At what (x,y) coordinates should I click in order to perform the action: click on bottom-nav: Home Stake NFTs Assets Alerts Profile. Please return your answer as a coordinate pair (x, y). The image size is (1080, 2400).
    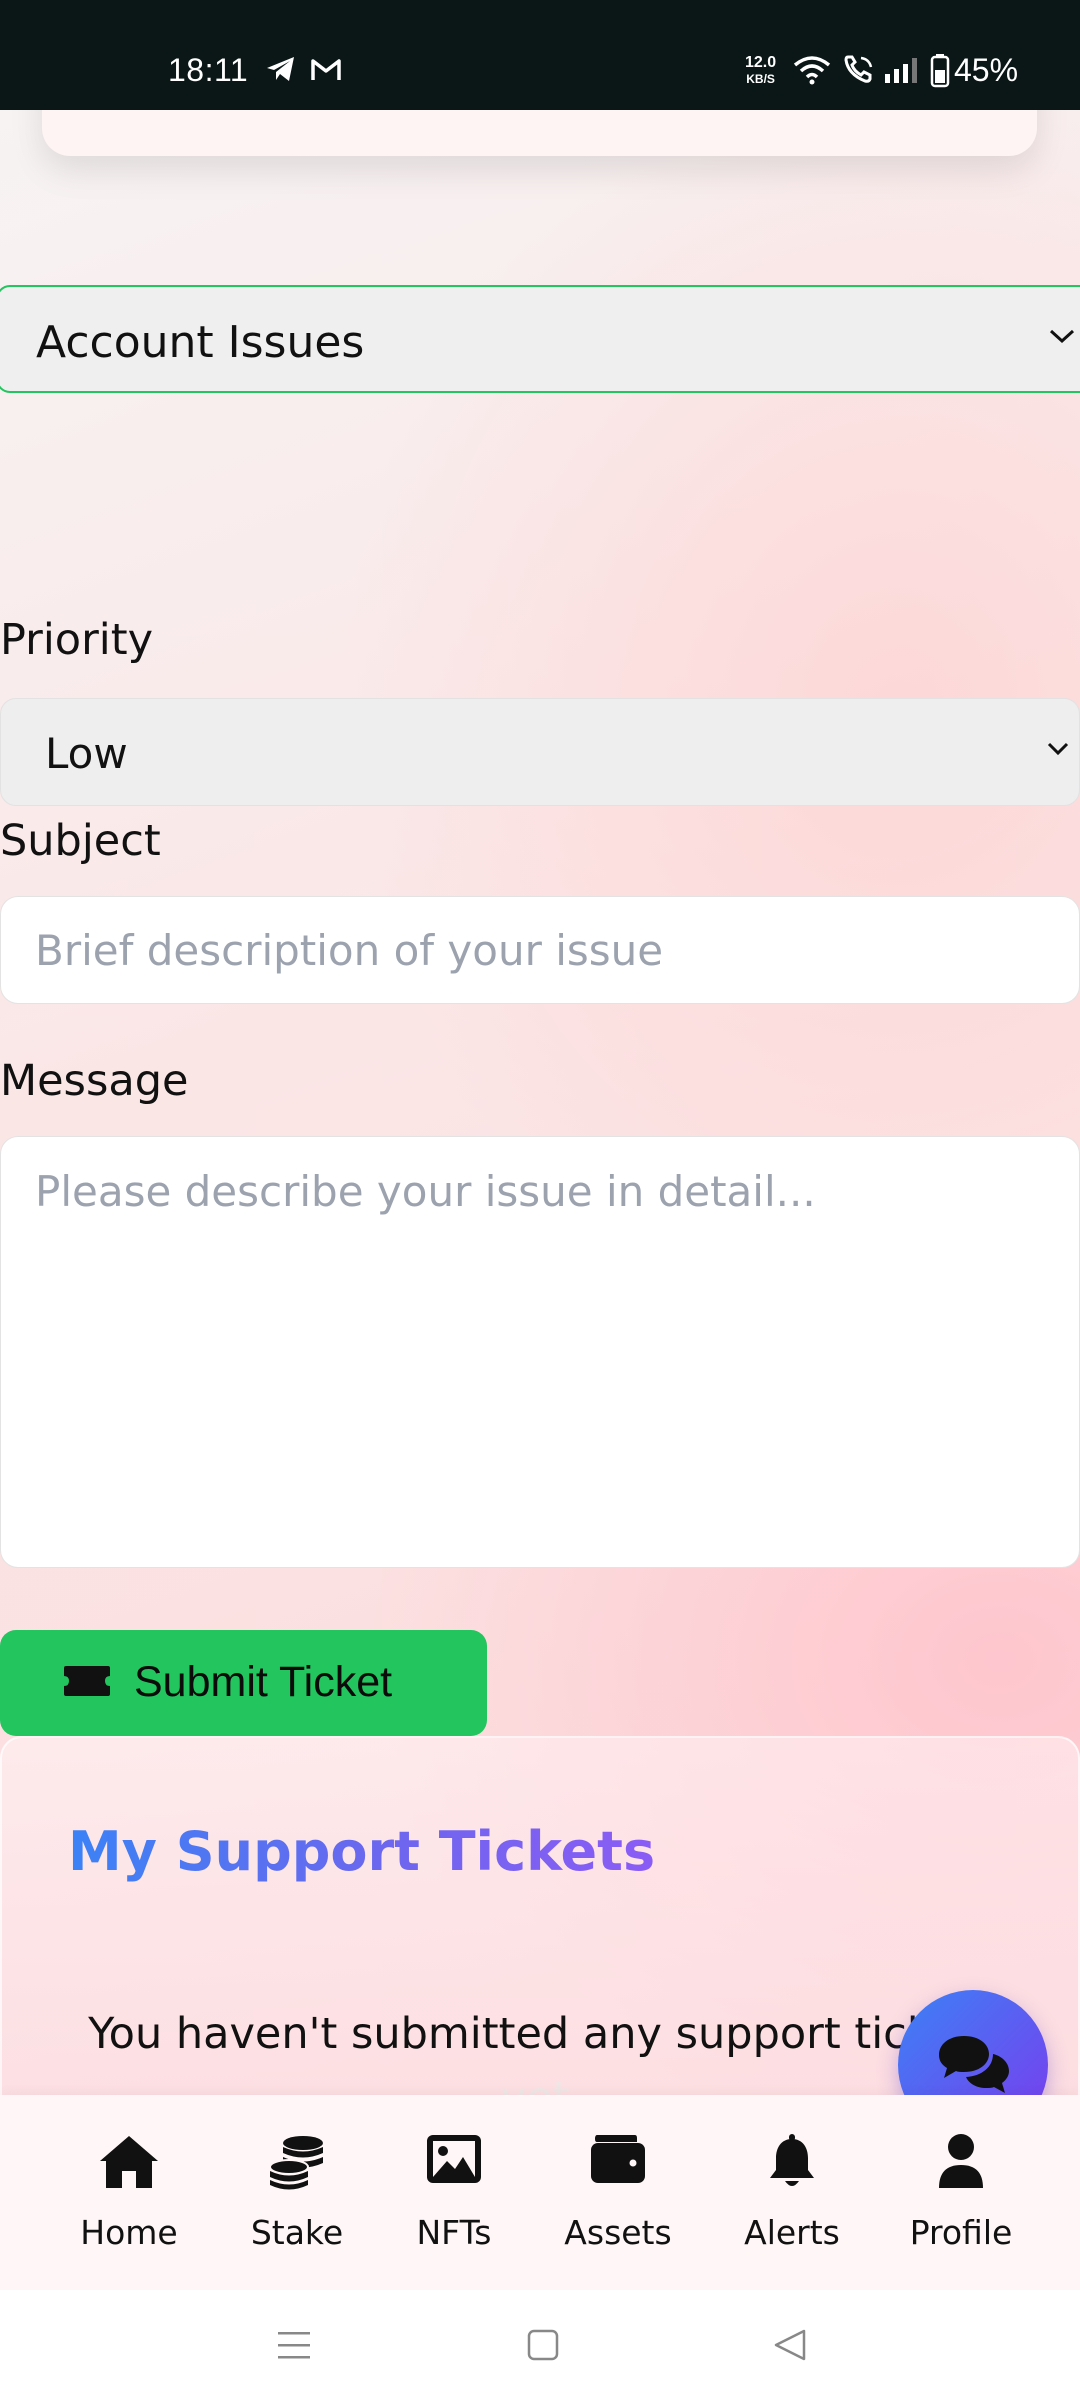
    Looking at the image, I should click on (540, 2192).